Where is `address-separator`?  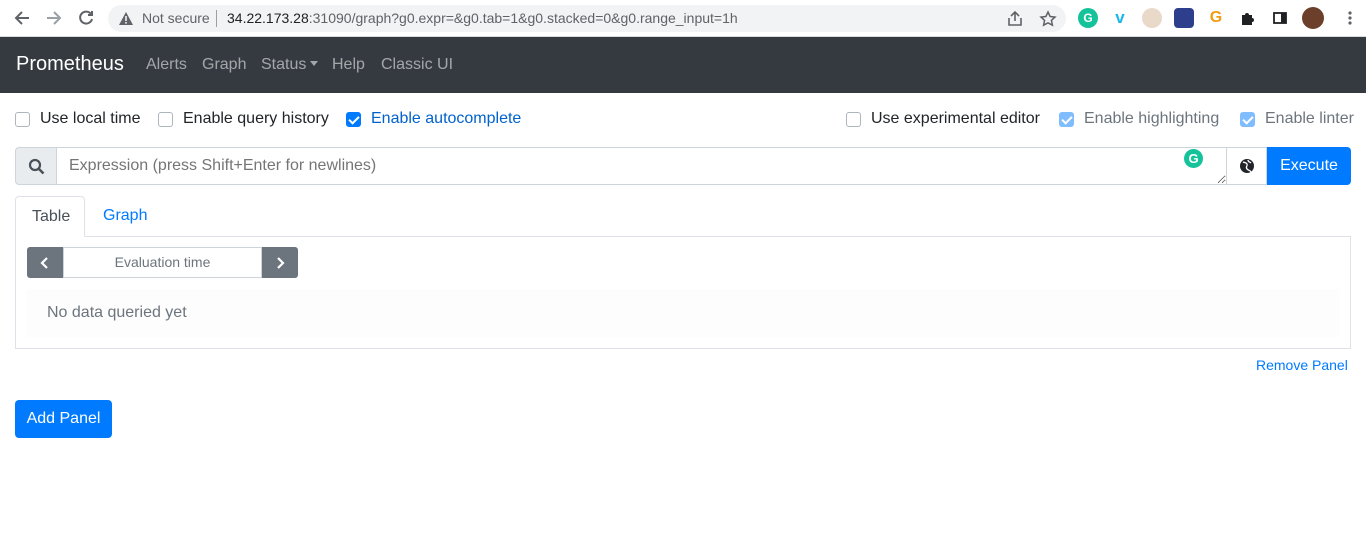 address-separator is located at coordinates (216, 18).